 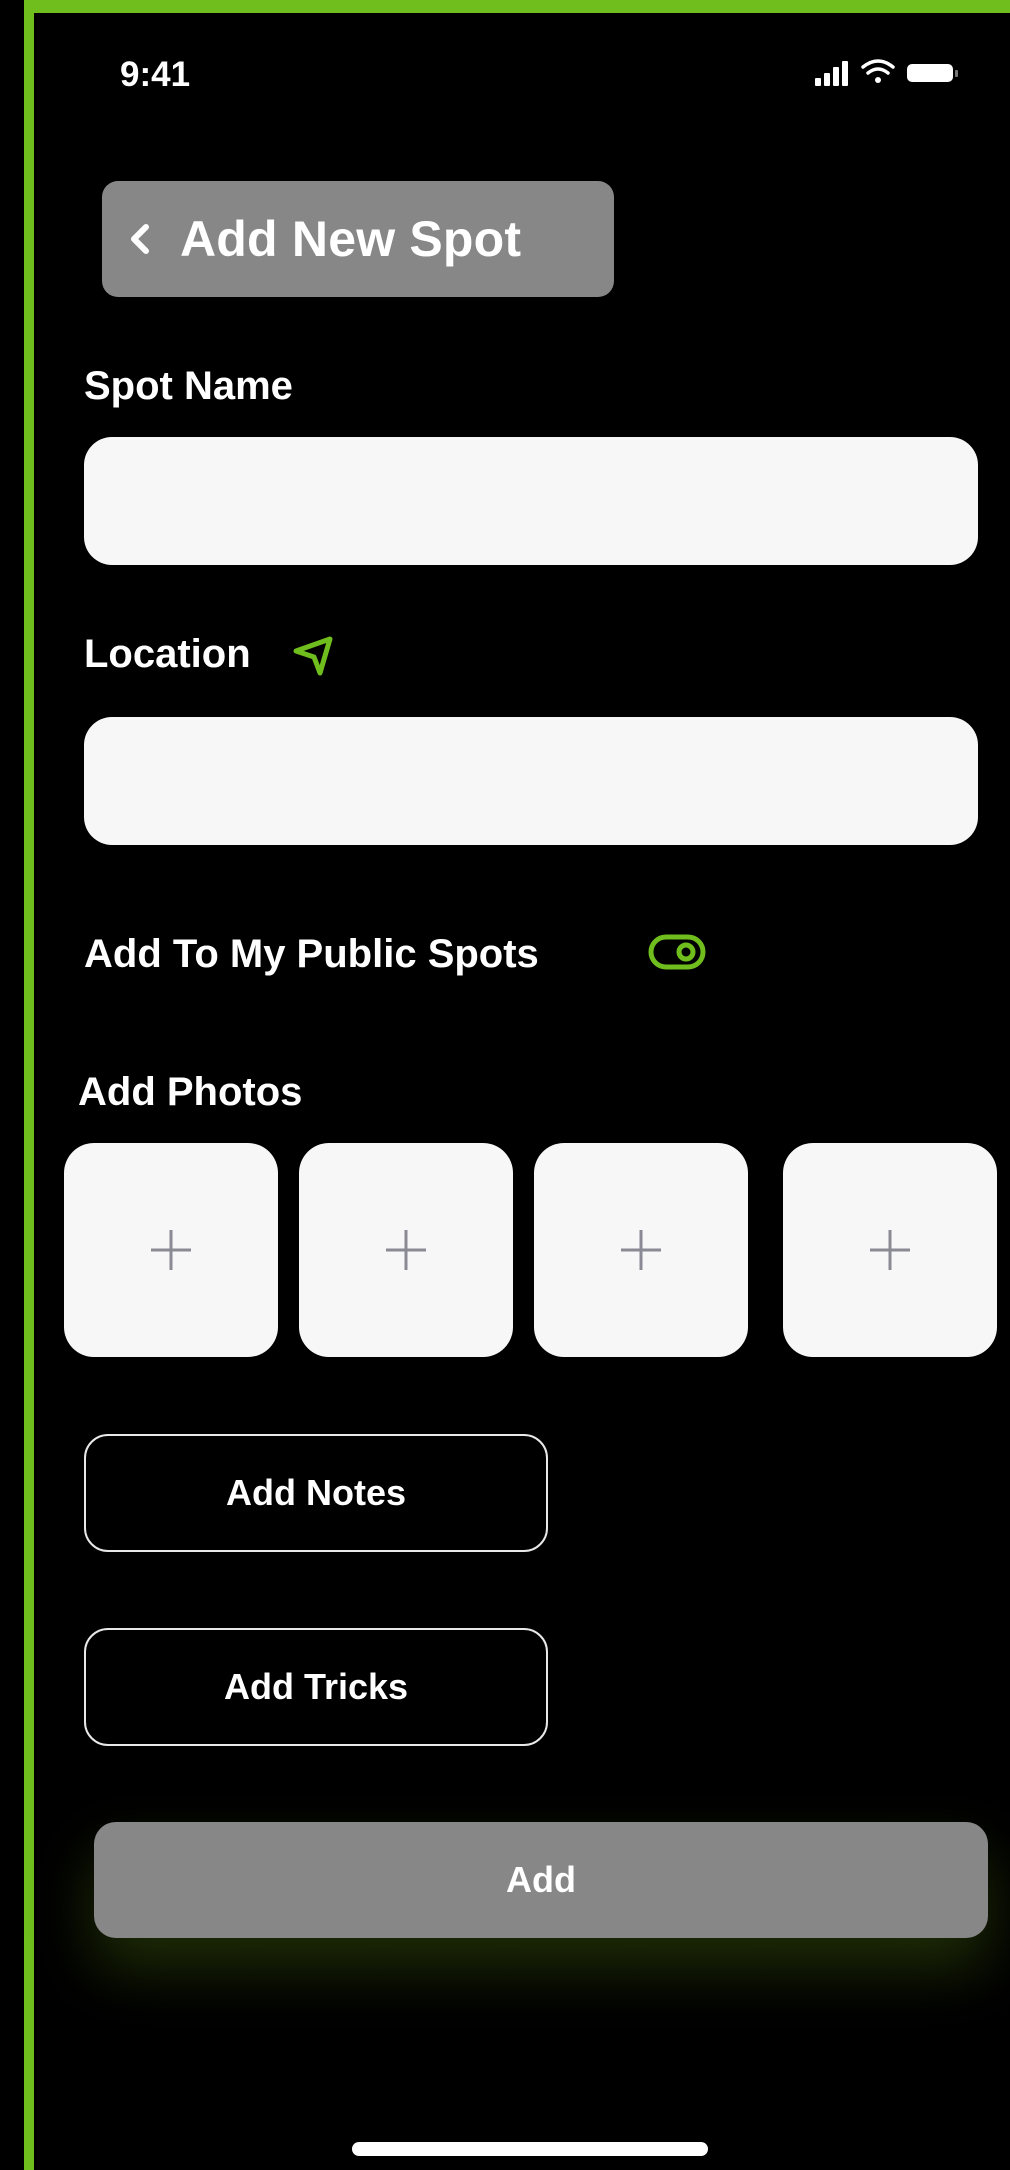 I want to click on add-button: Add, so click(x=541, y=1880).